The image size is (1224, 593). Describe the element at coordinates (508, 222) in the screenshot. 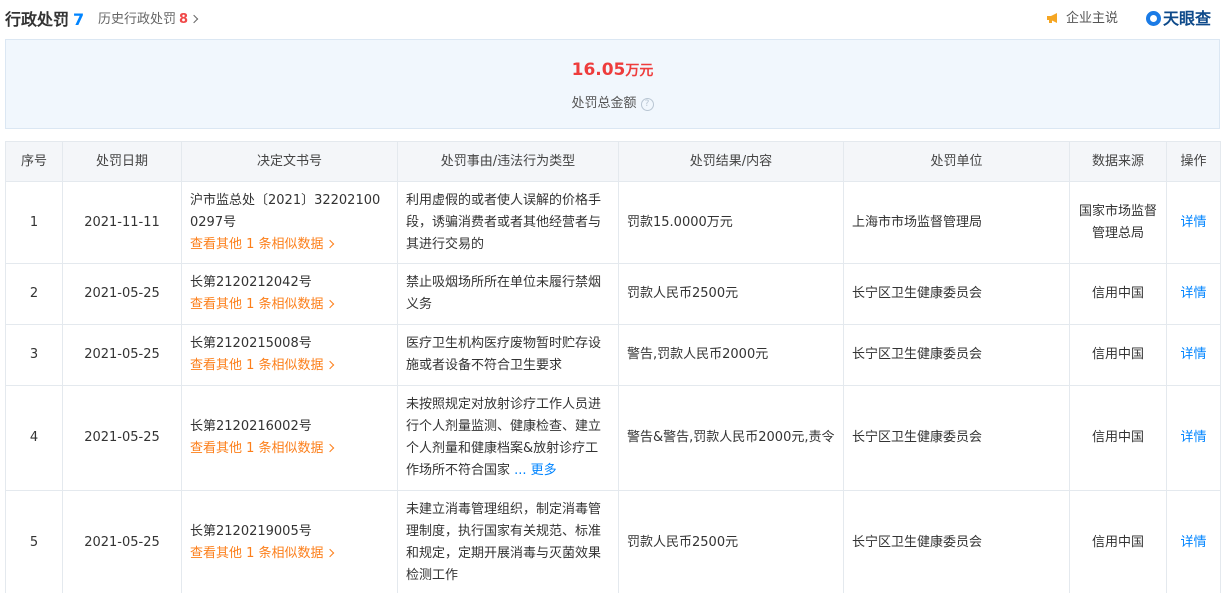

I see `row-reason: 利用虚假的或者使人误解的价格手段，诱骗消费者或者其他经营者与其进行交易的` at that location.